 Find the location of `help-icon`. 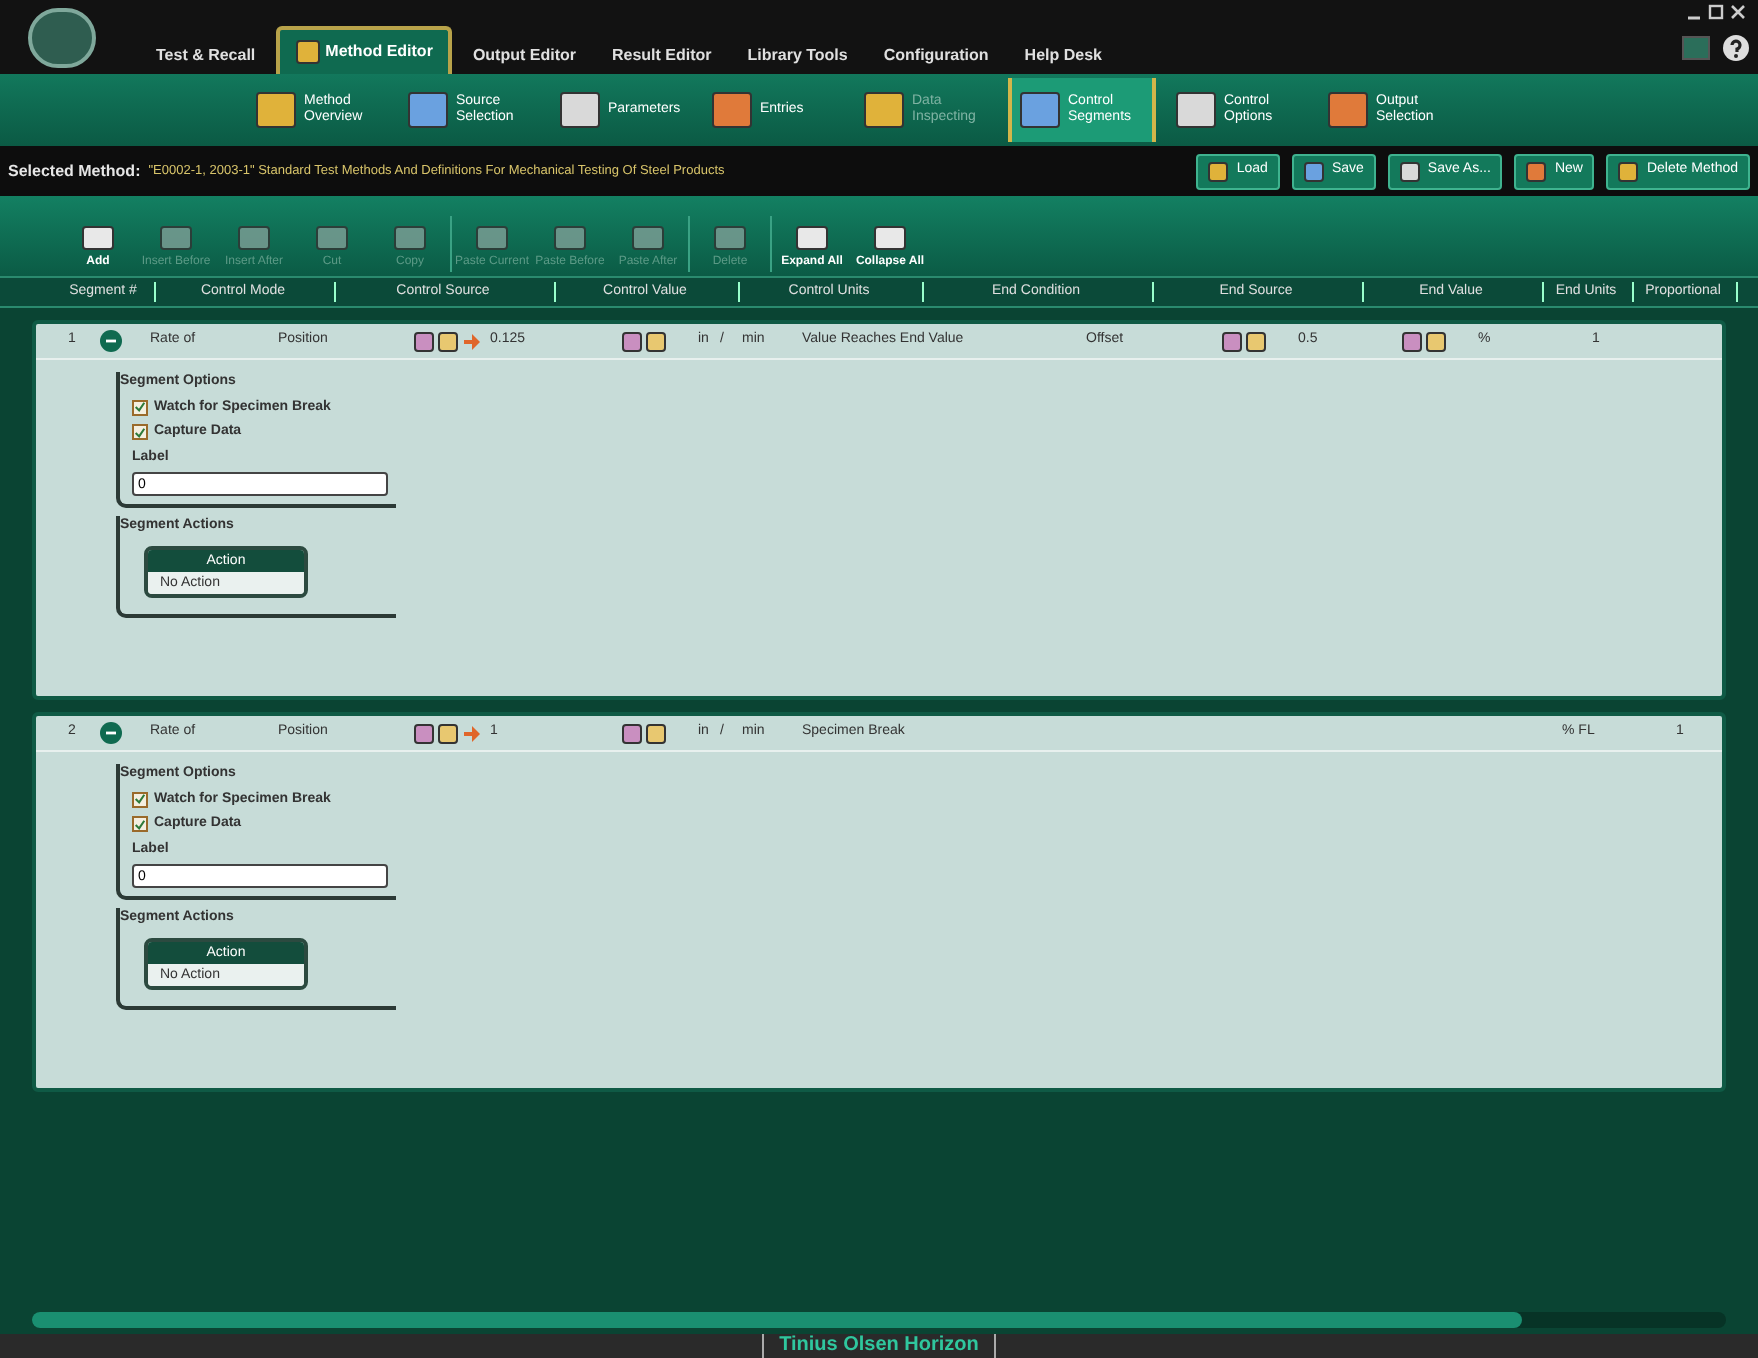

help-icon is located at coordinates (1736, 48).